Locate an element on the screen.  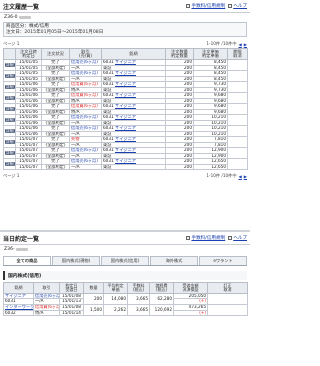
order-date-2: 15/01/05 is located at coordinates (28, 79).